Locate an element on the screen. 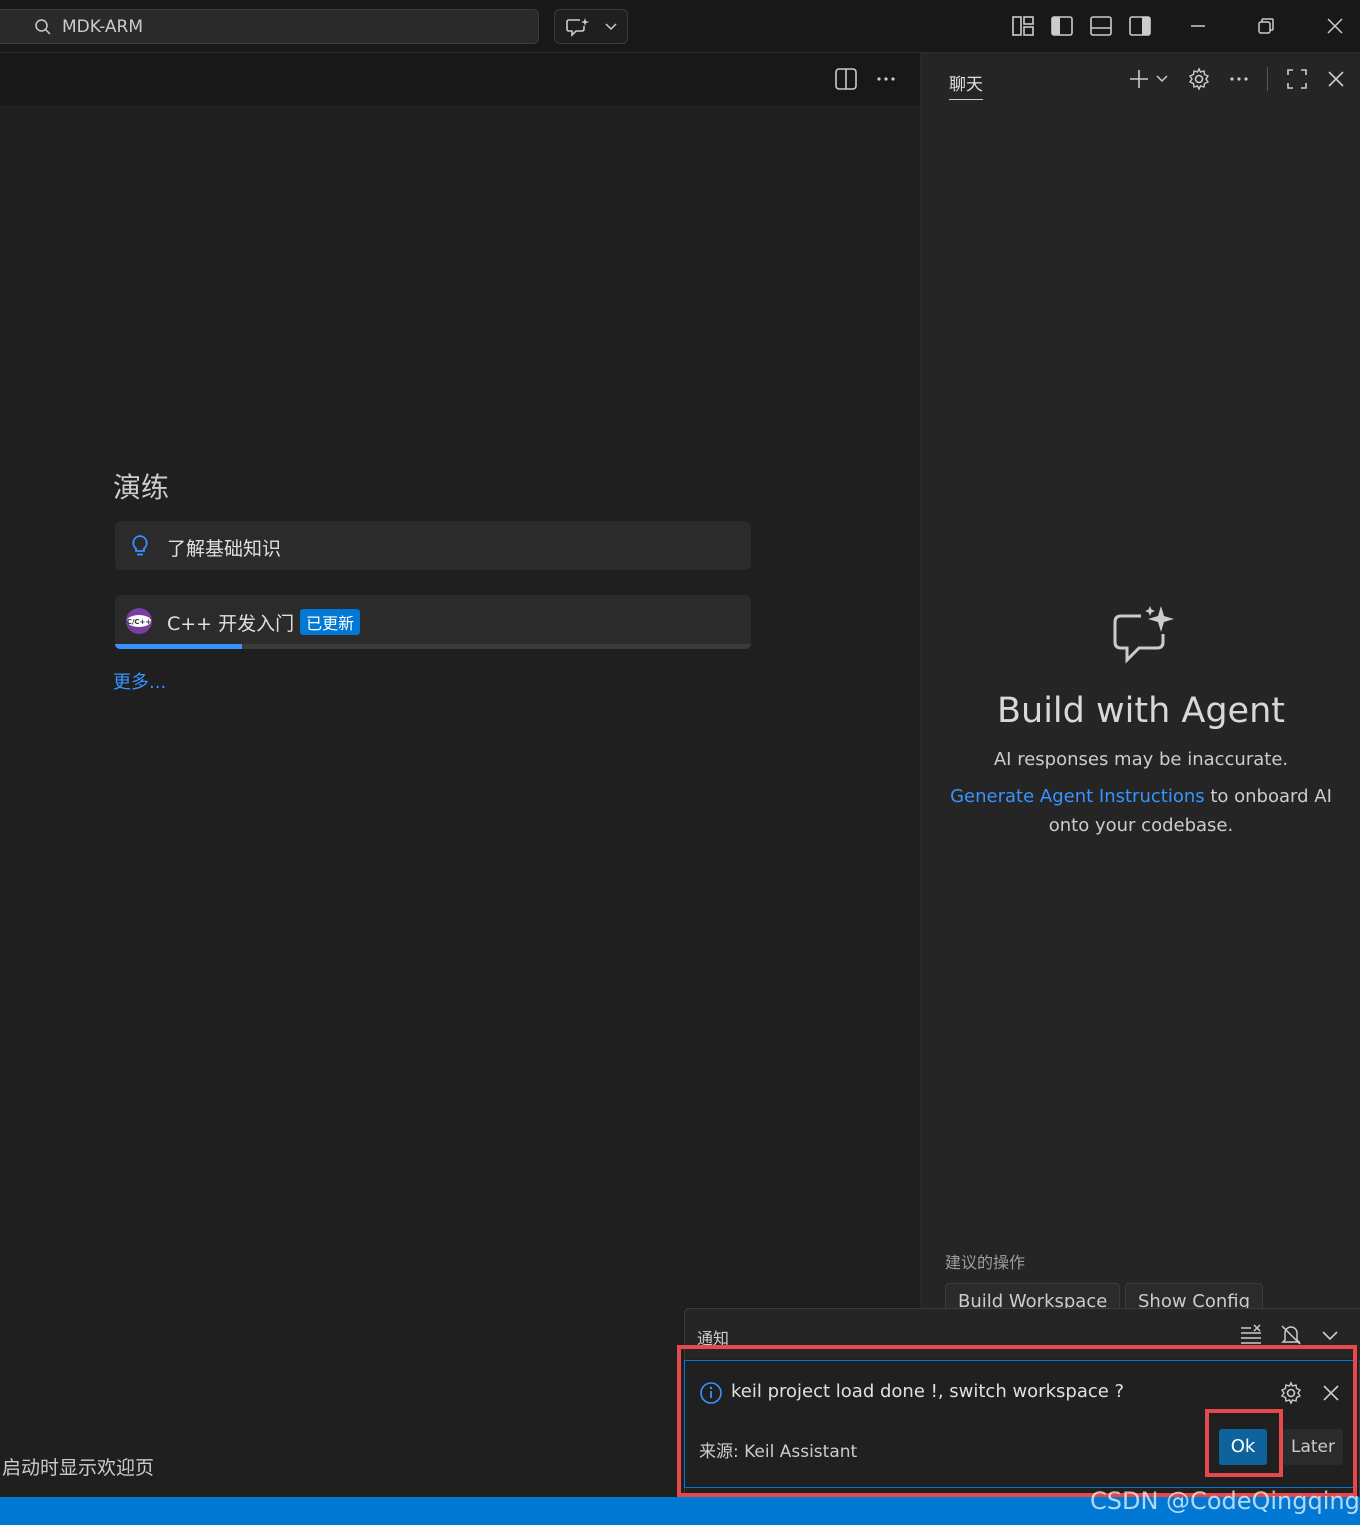 This screenshot has height=1525, width=1360. svg-text: C/C++ is located at coordinates (139, 622).